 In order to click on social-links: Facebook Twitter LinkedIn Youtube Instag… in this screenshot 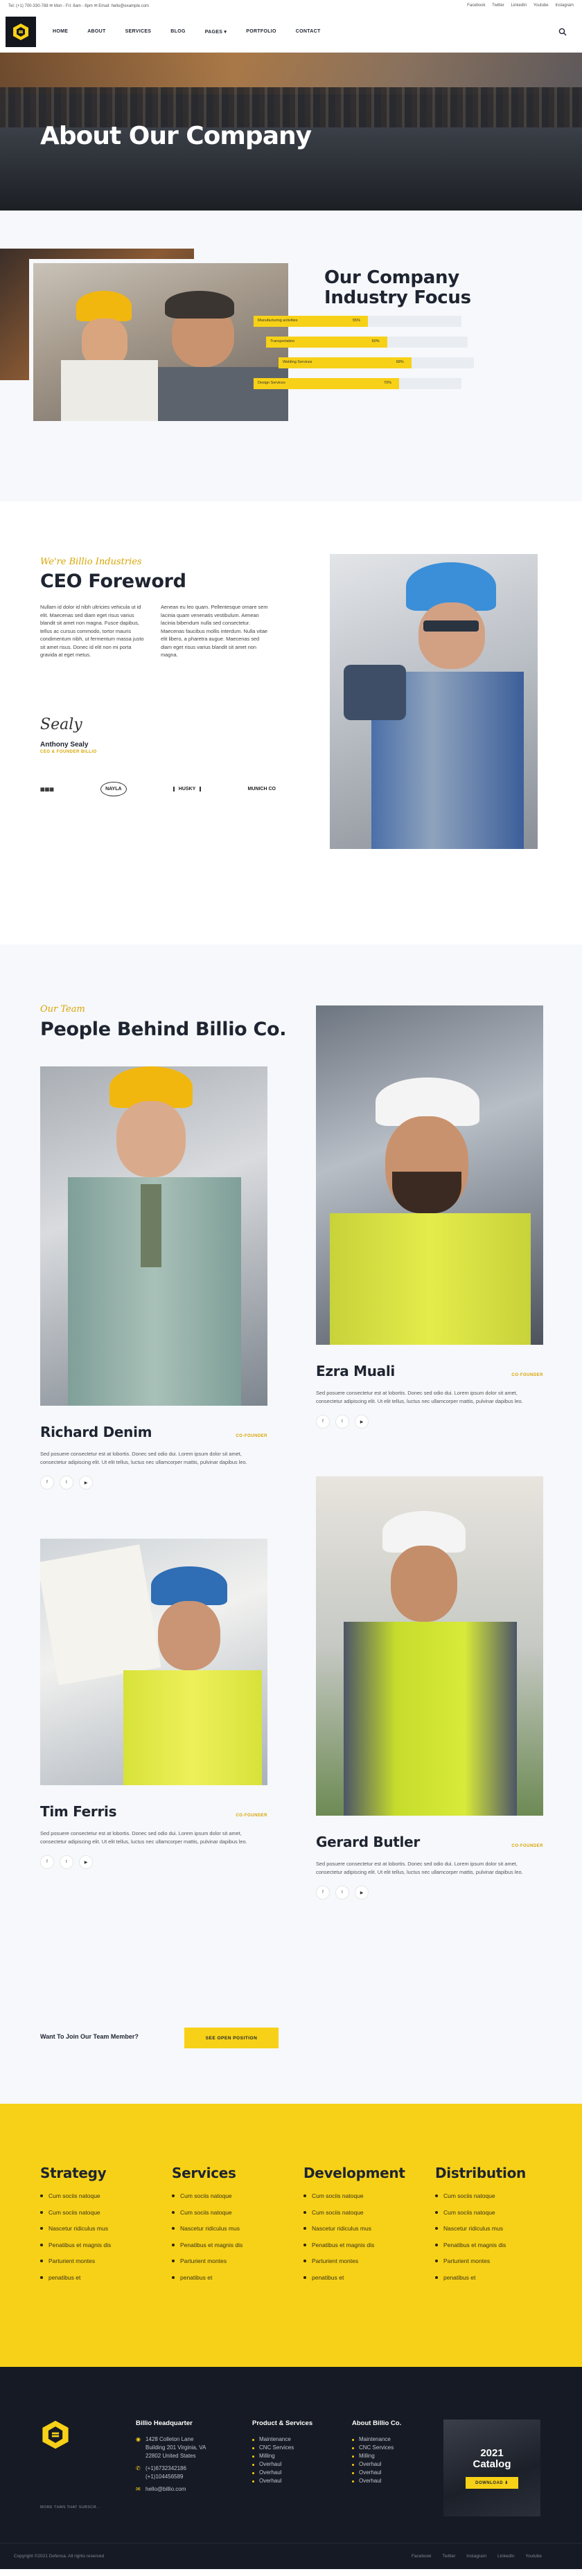, I will do `click(517, 6)`.